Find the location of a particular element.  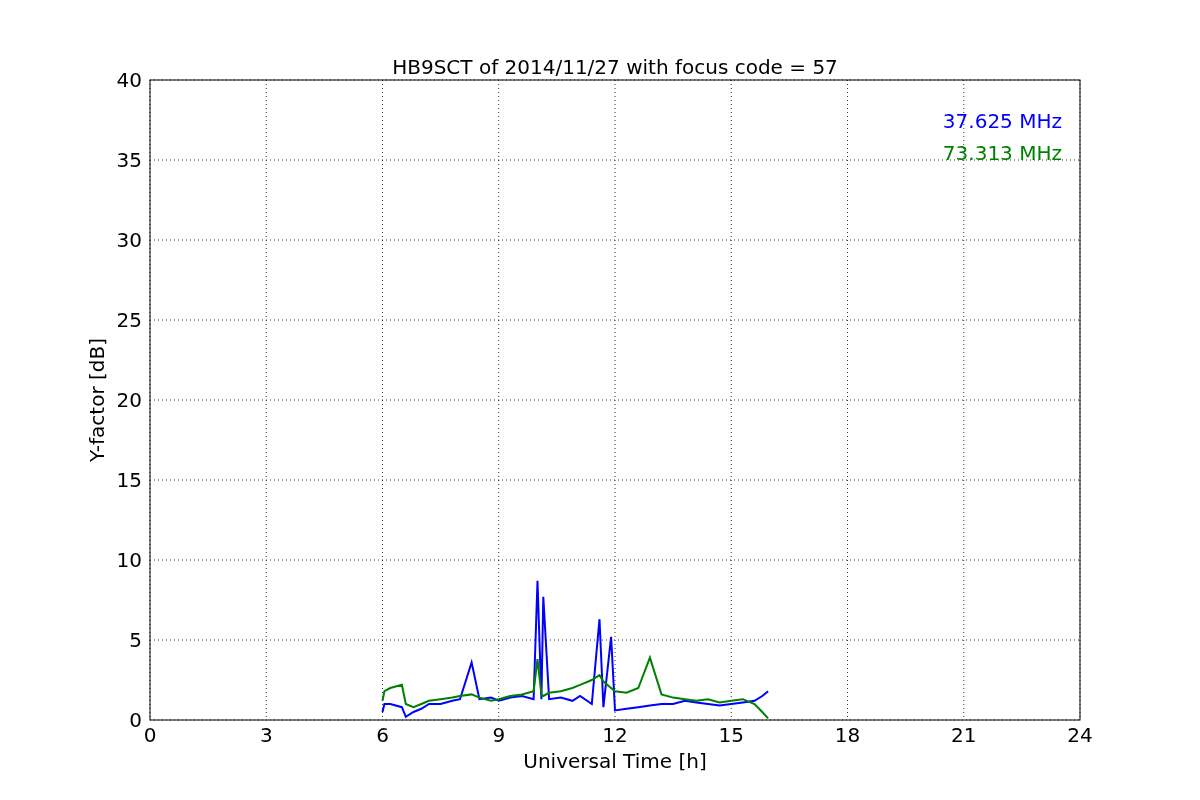

tick-label: 18 is located at coordinates (847, 735).